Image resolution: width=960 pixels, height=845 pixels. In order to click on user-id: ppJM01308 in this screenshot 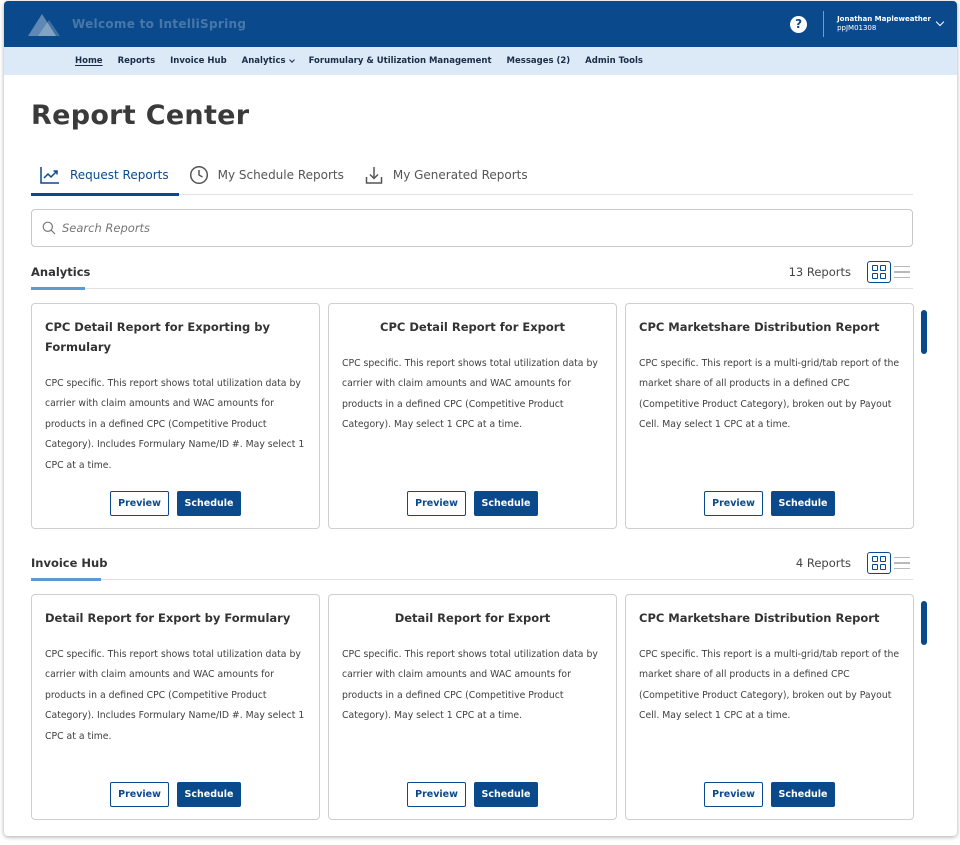, I will do `click(857, 28)`.